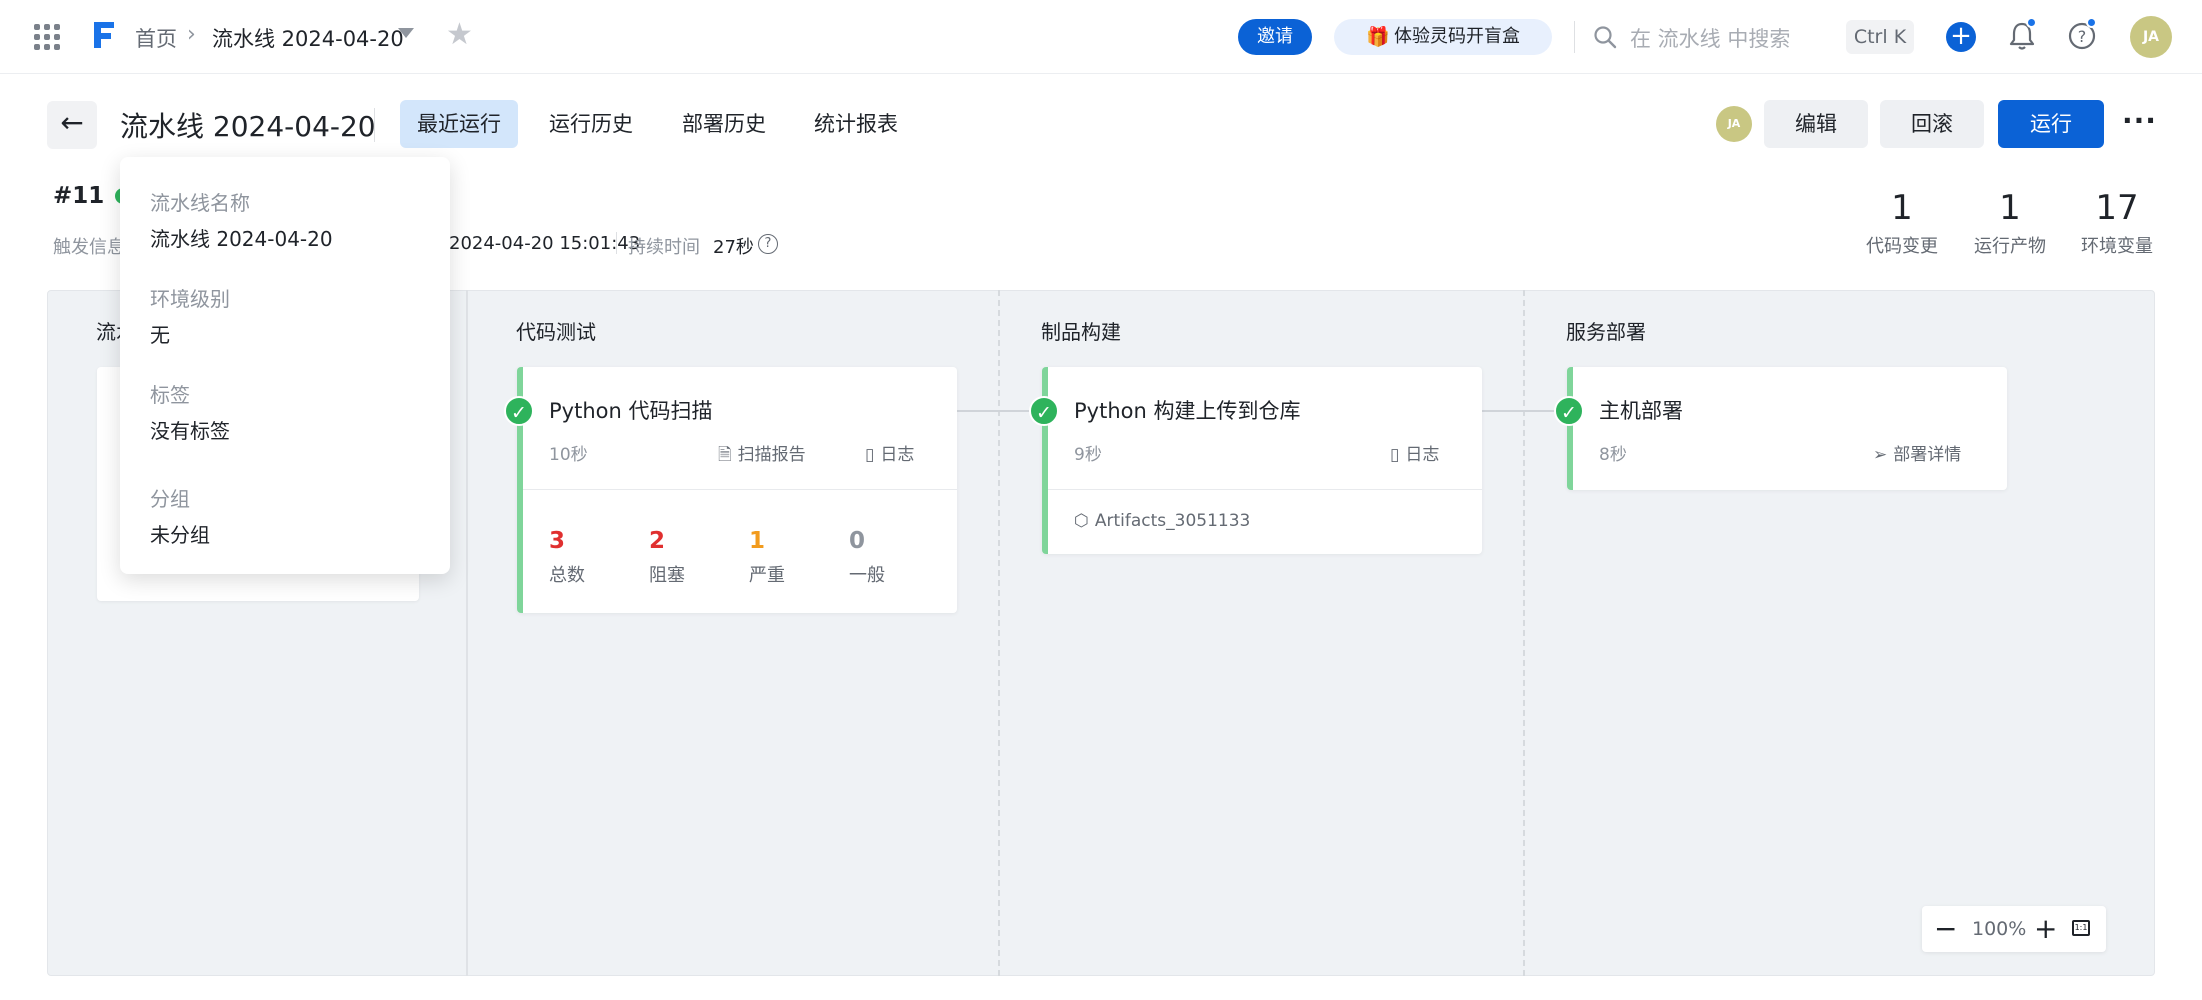  Describe the element at coordinates (2045, 929) in the screenshot. I see `zoom-in-icon: +` at that location.